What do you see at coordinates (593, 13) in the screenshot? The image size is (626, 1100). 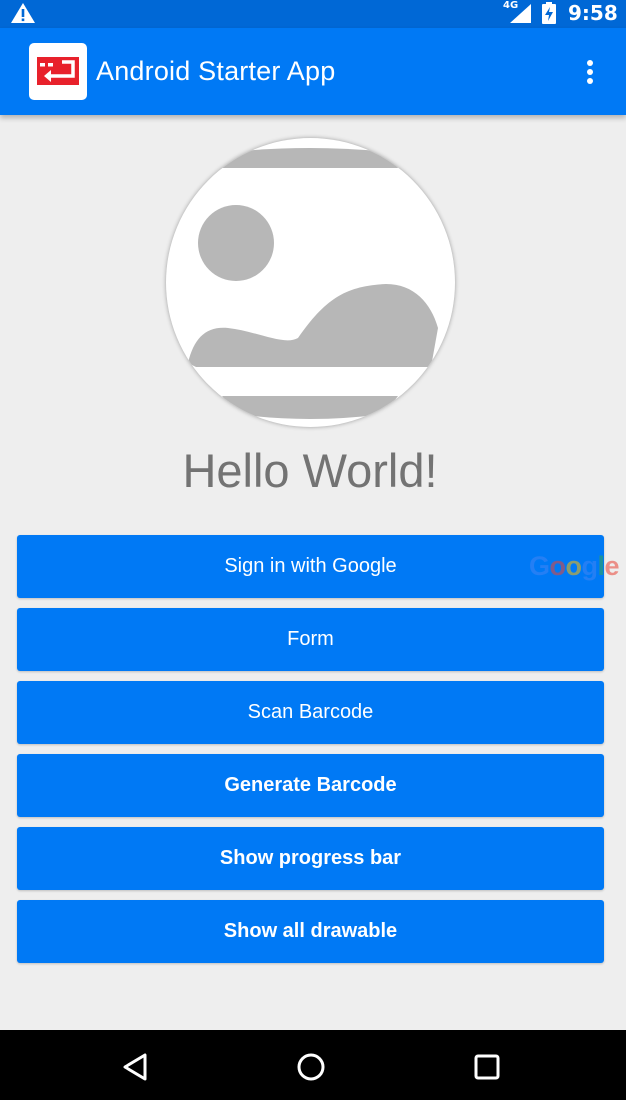 I see `status-time: 9:58` at bounding box center [593, 13].